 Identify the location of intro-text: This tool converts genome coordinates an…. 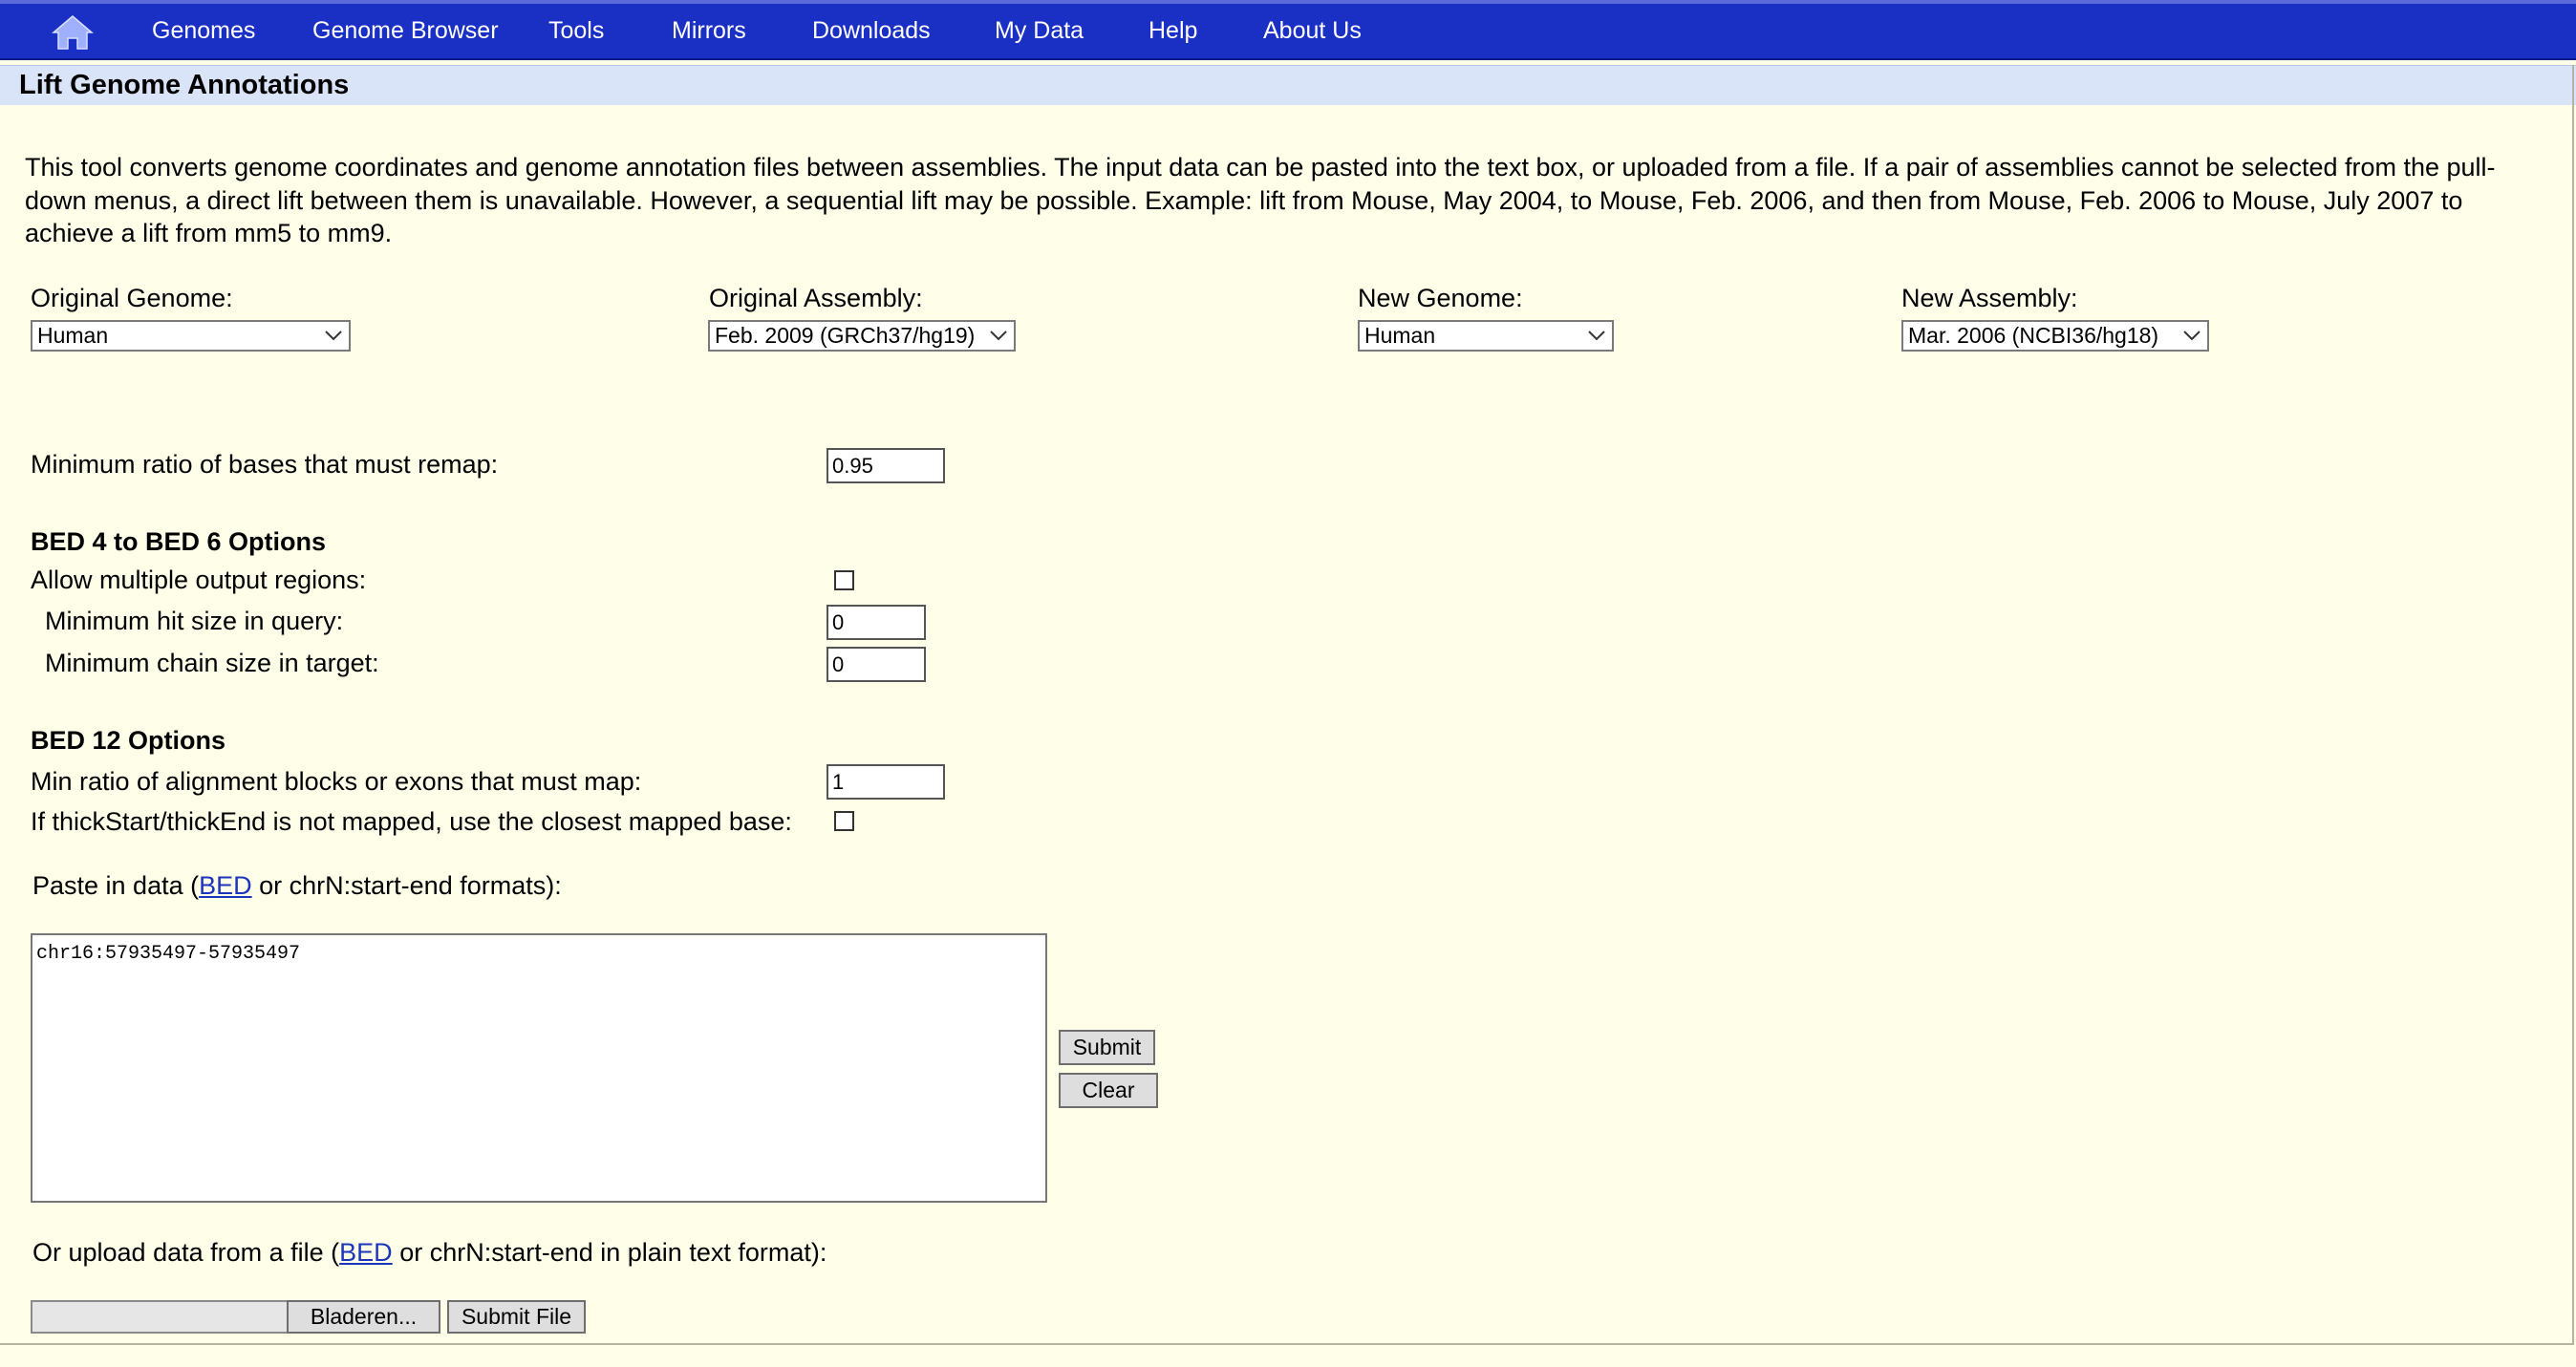
(1260, 200).